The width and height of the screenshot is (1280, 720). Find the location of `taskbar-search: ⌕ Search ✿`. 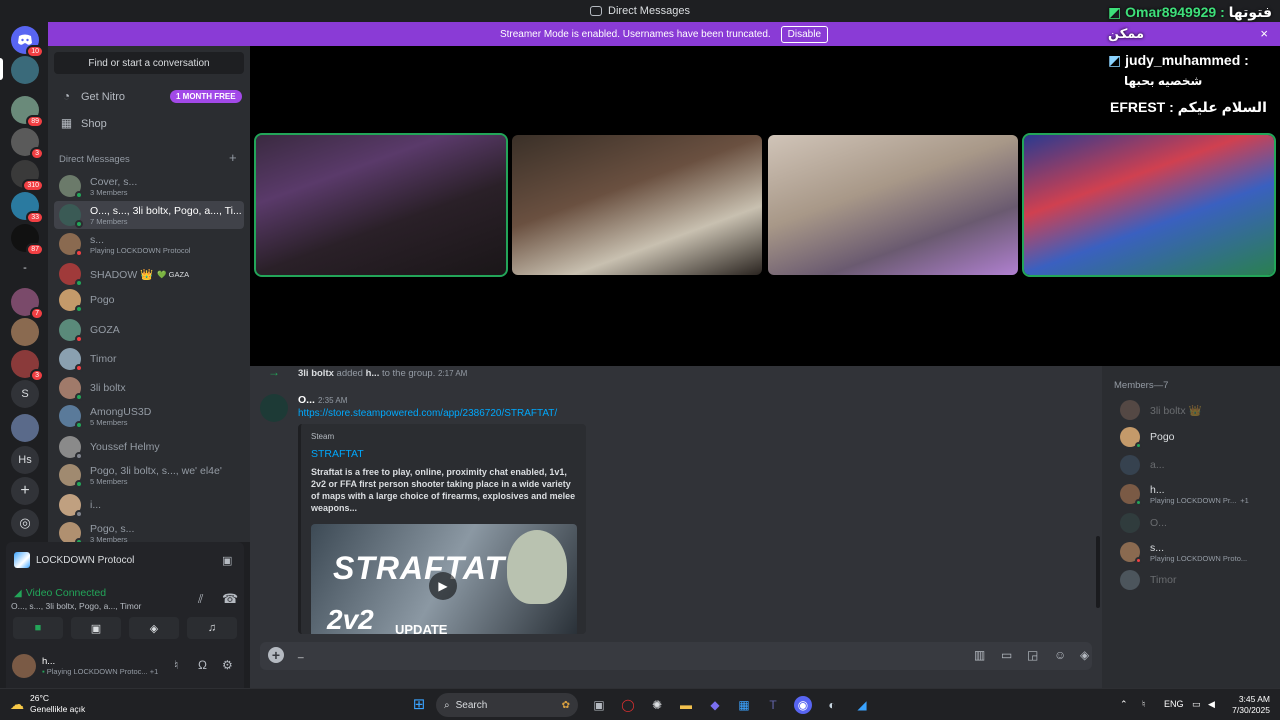

taskbar-search: ⌕ Search ✿ is located at coordinates (507, 705).